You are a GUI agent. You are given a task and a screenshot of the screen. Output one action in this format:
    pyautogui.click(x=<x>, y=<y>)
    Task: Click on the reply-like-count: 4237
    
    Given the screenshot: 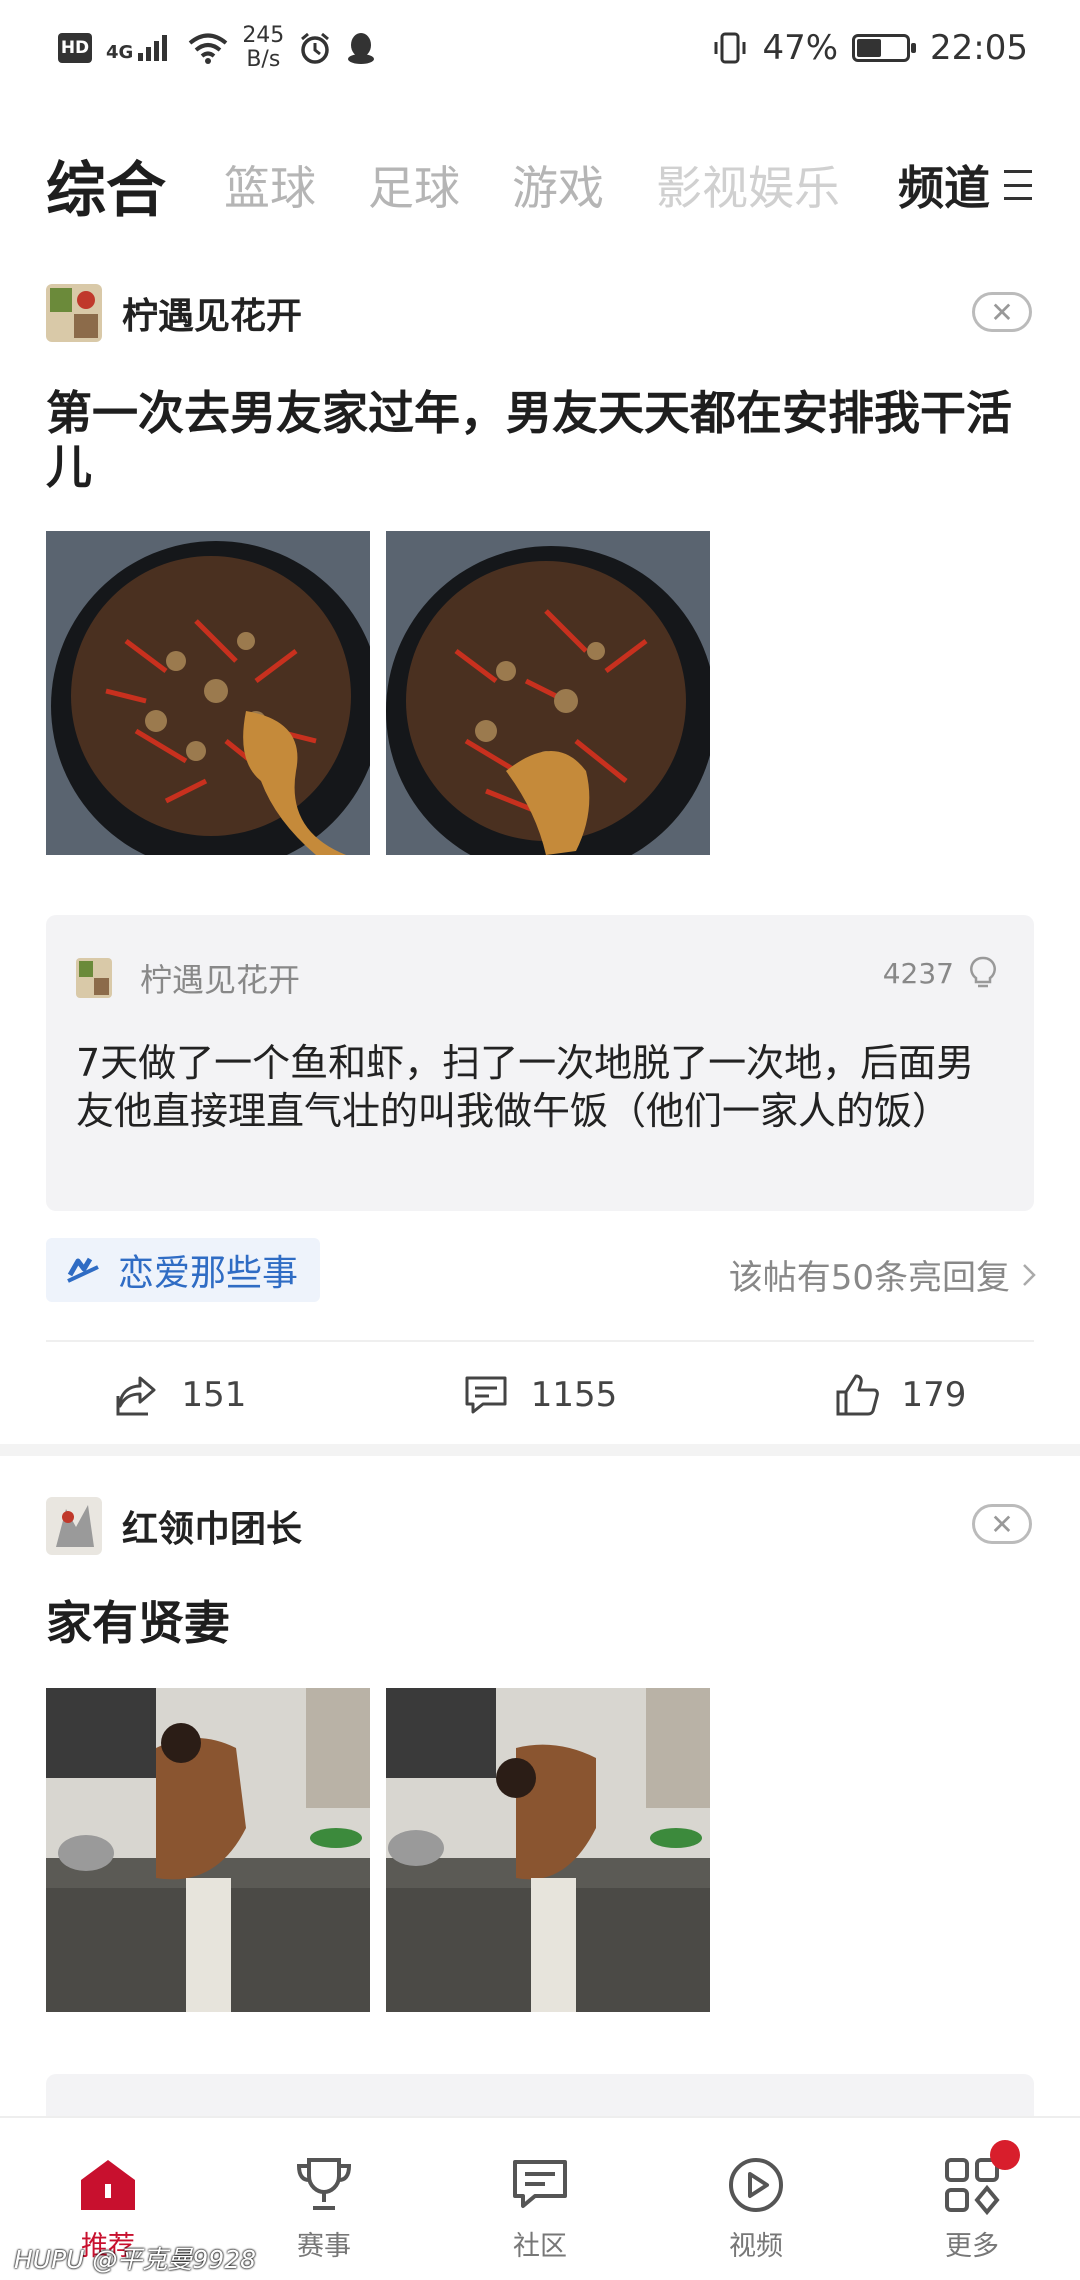 What is the action you would take?
    pyautogui.click(x=918, y=973)
    